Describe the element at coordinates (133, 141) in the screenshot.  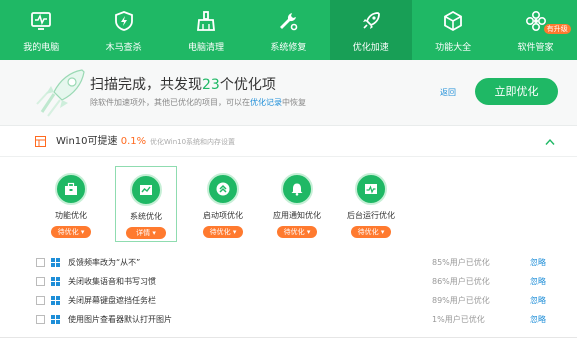
I see `speedup-percent: 0.1%` at that location.